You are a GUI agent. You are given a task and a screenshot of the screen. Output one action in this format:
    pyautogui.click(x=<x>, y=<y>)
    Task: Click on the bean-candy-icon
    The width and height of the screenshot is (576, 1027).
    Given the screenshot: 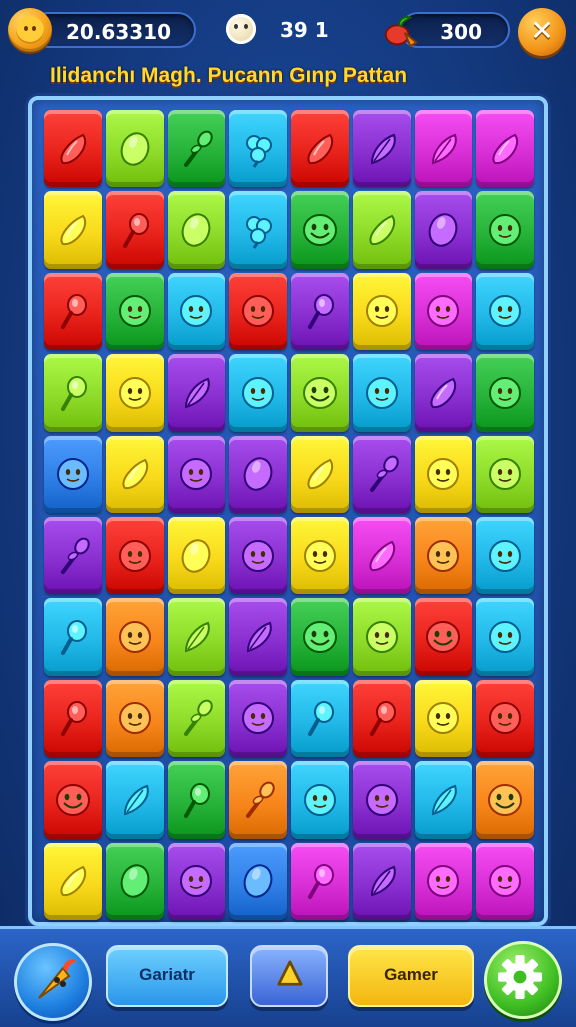 What is the action you would take?
    pyautogui.click(x=196, y=556)
    